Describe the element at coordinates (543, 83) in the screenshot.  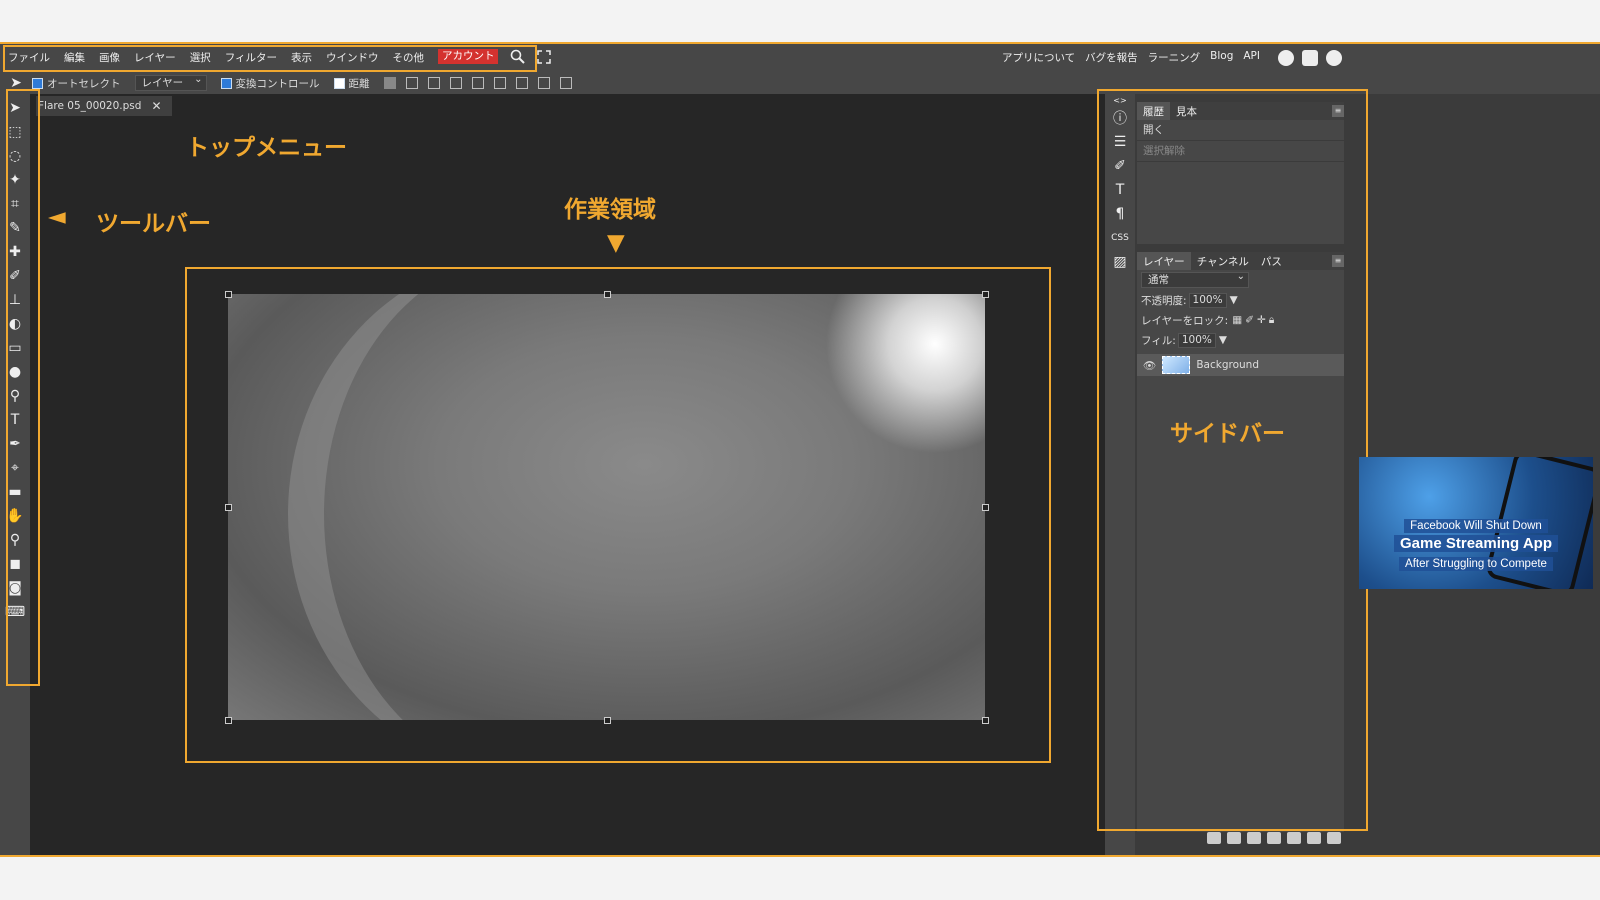
I see `align-bottom-icon` at that location.